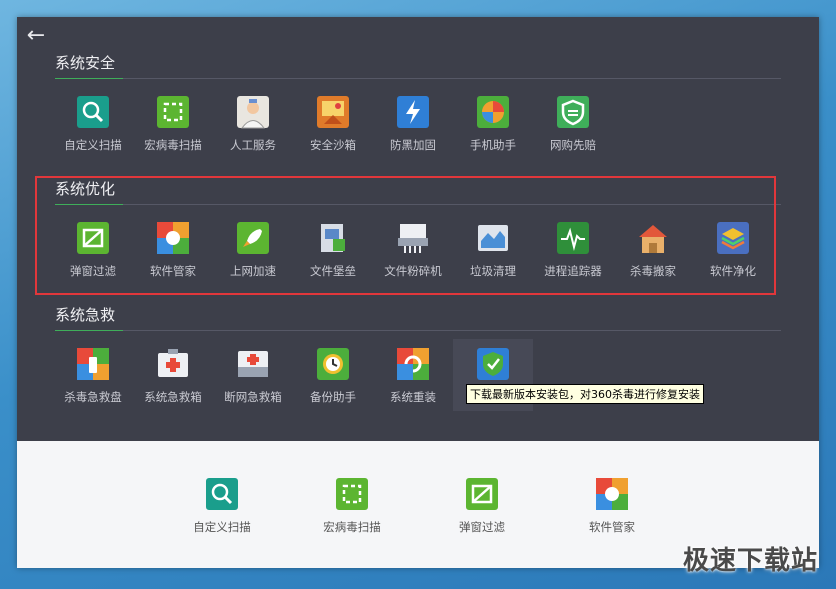 The height and width of the screenshot is (589, 836). Describe the element at coordinates (93, 271) in the screenshot. I see `tool-label: 弹窗过滤` at that location.